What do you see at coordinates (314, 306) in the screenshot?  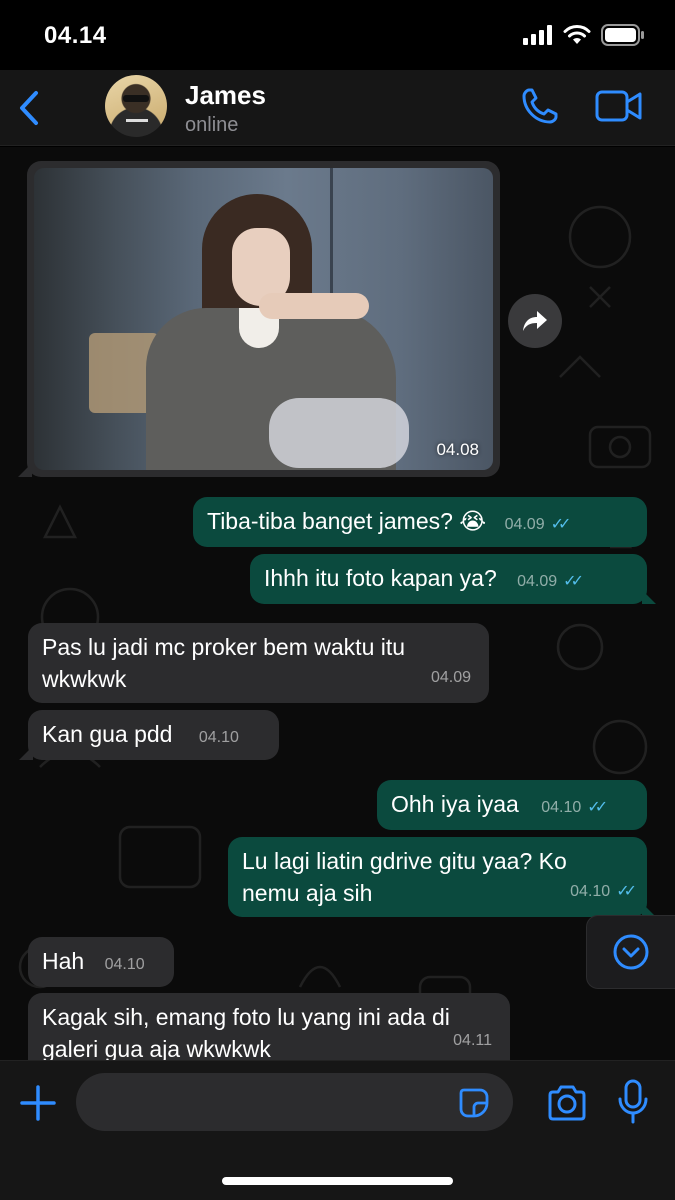 I see `photo-hand` at bounding box center [314, 306].